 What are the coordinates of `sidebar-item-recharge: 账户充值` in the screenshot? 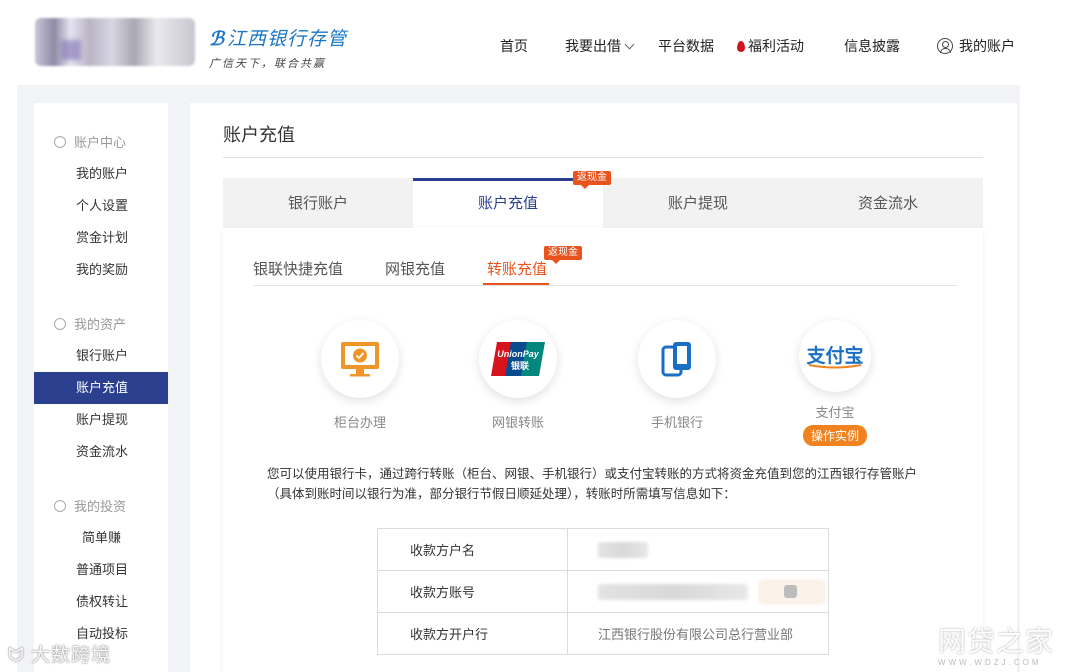 It's located at (101, 388).